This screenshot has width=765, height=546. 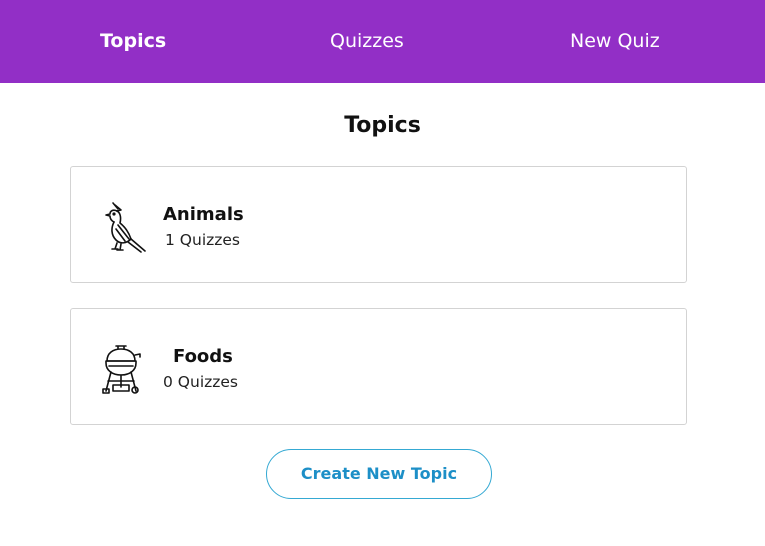 What do you see at coordinates (203, 240) in the screenshot?
I see `topic-quiz-count: 1 Quizzes` at bounding box center [203, 240].